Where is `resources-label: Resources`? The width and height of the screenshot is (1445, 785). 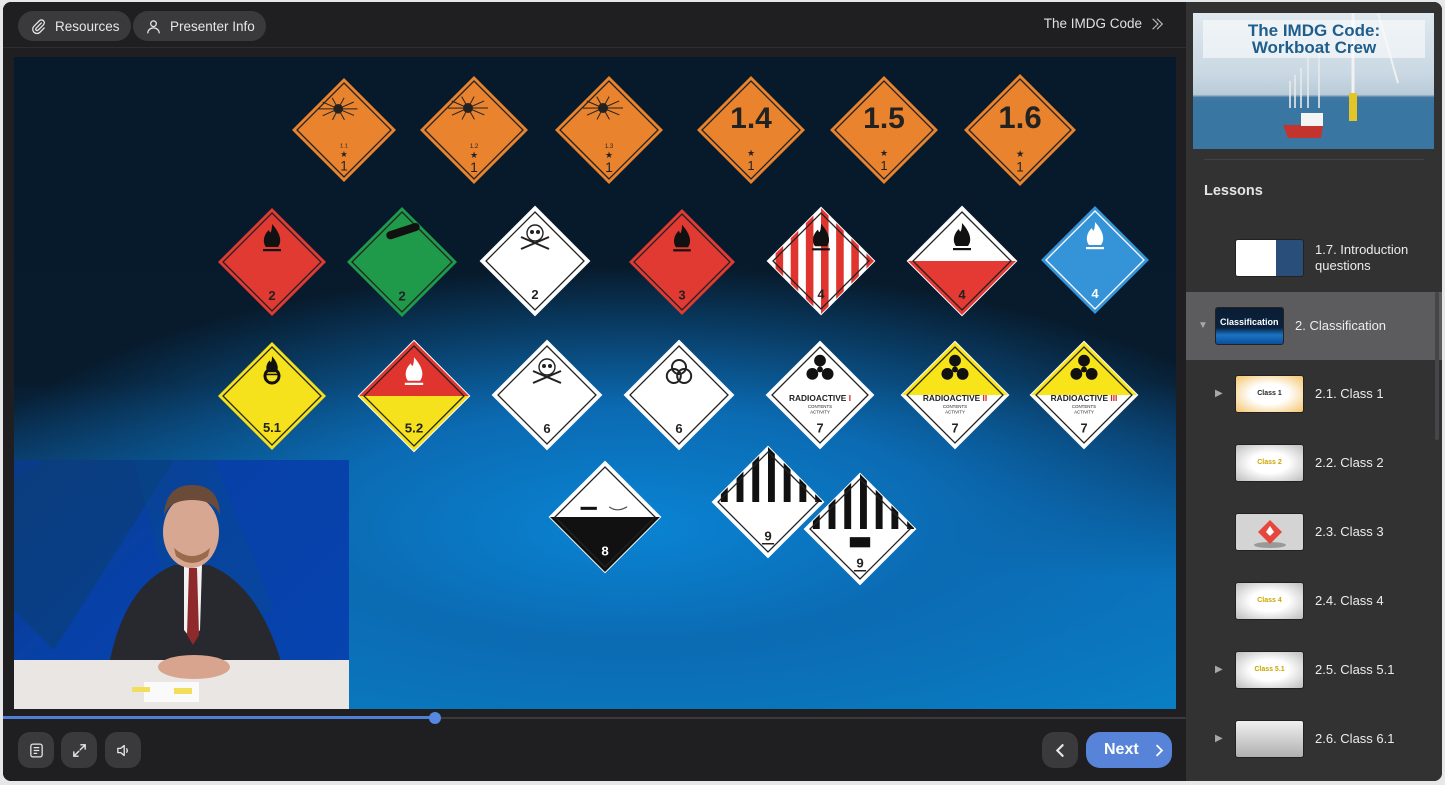 resources-label: Resources is located at coordinates (87, 26).